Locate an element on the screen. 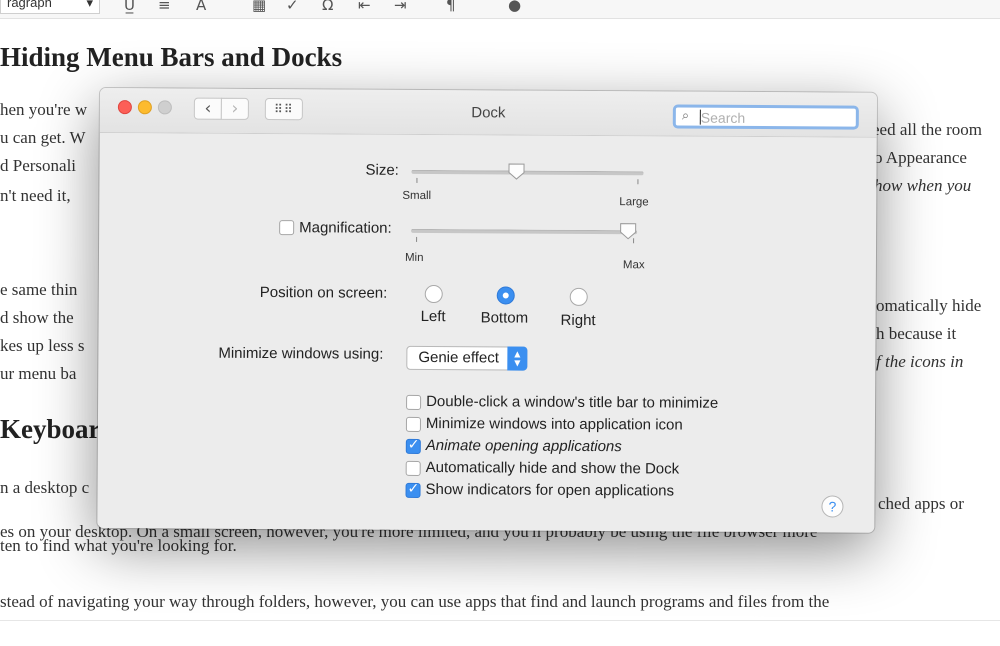  size-min-label: Small is located at coordinates (417, 196).